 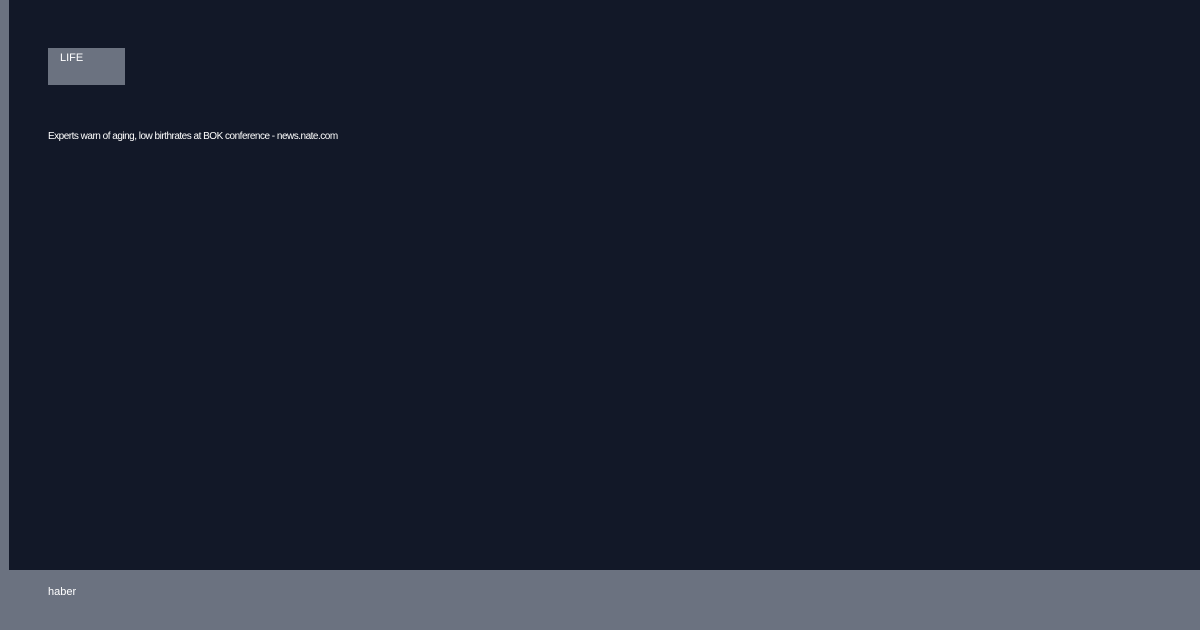 I want to click on category-badge: LIFE, so click(x=86, y=66).